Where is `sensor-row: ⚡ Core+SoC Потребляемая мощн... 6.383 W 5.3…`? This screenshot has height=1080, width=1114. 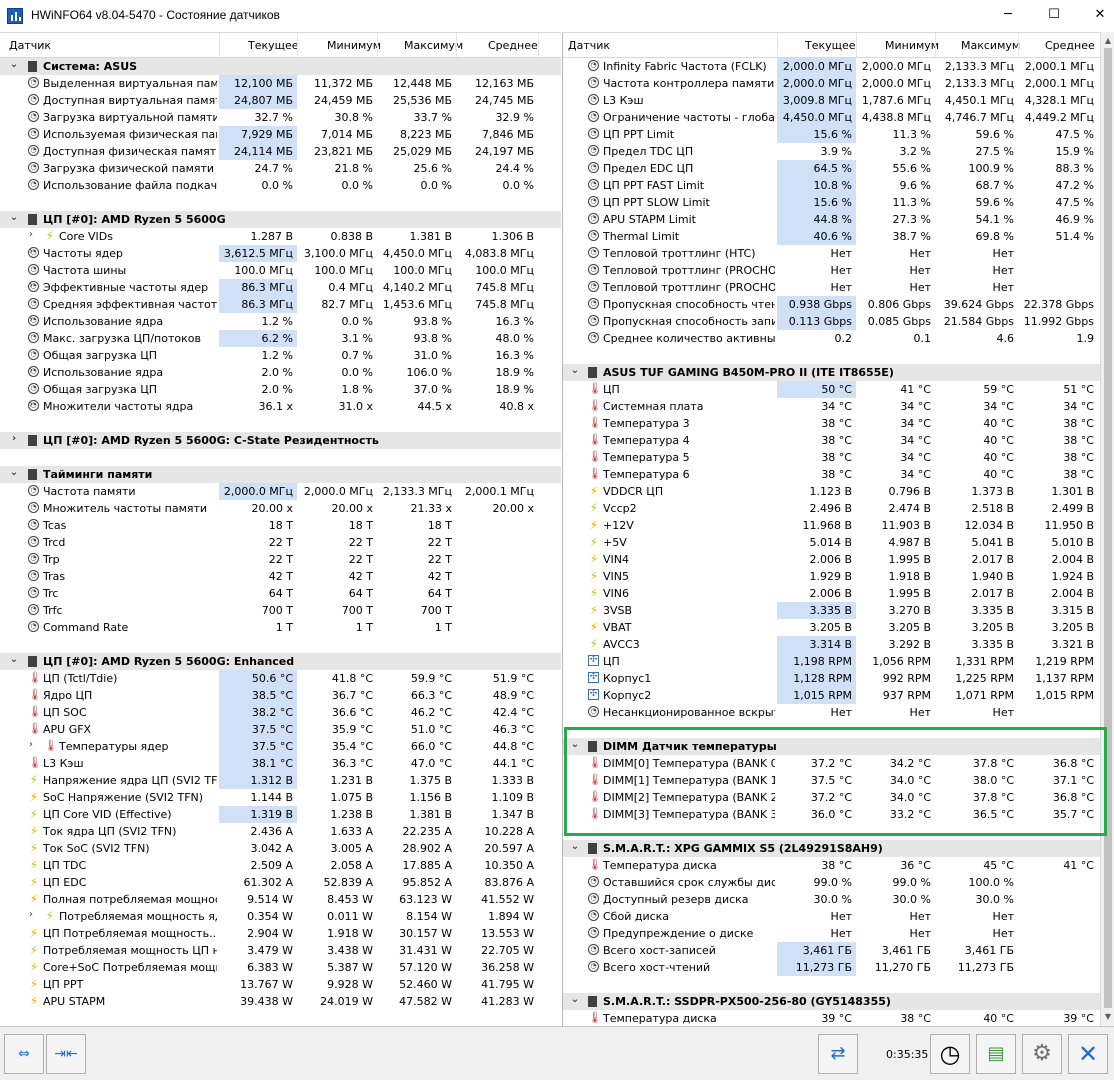
sensor-row: ⚡ Core+SoC Потребляемая мощн... 6.383 W 5.3… is located at coordinates (280, 967).